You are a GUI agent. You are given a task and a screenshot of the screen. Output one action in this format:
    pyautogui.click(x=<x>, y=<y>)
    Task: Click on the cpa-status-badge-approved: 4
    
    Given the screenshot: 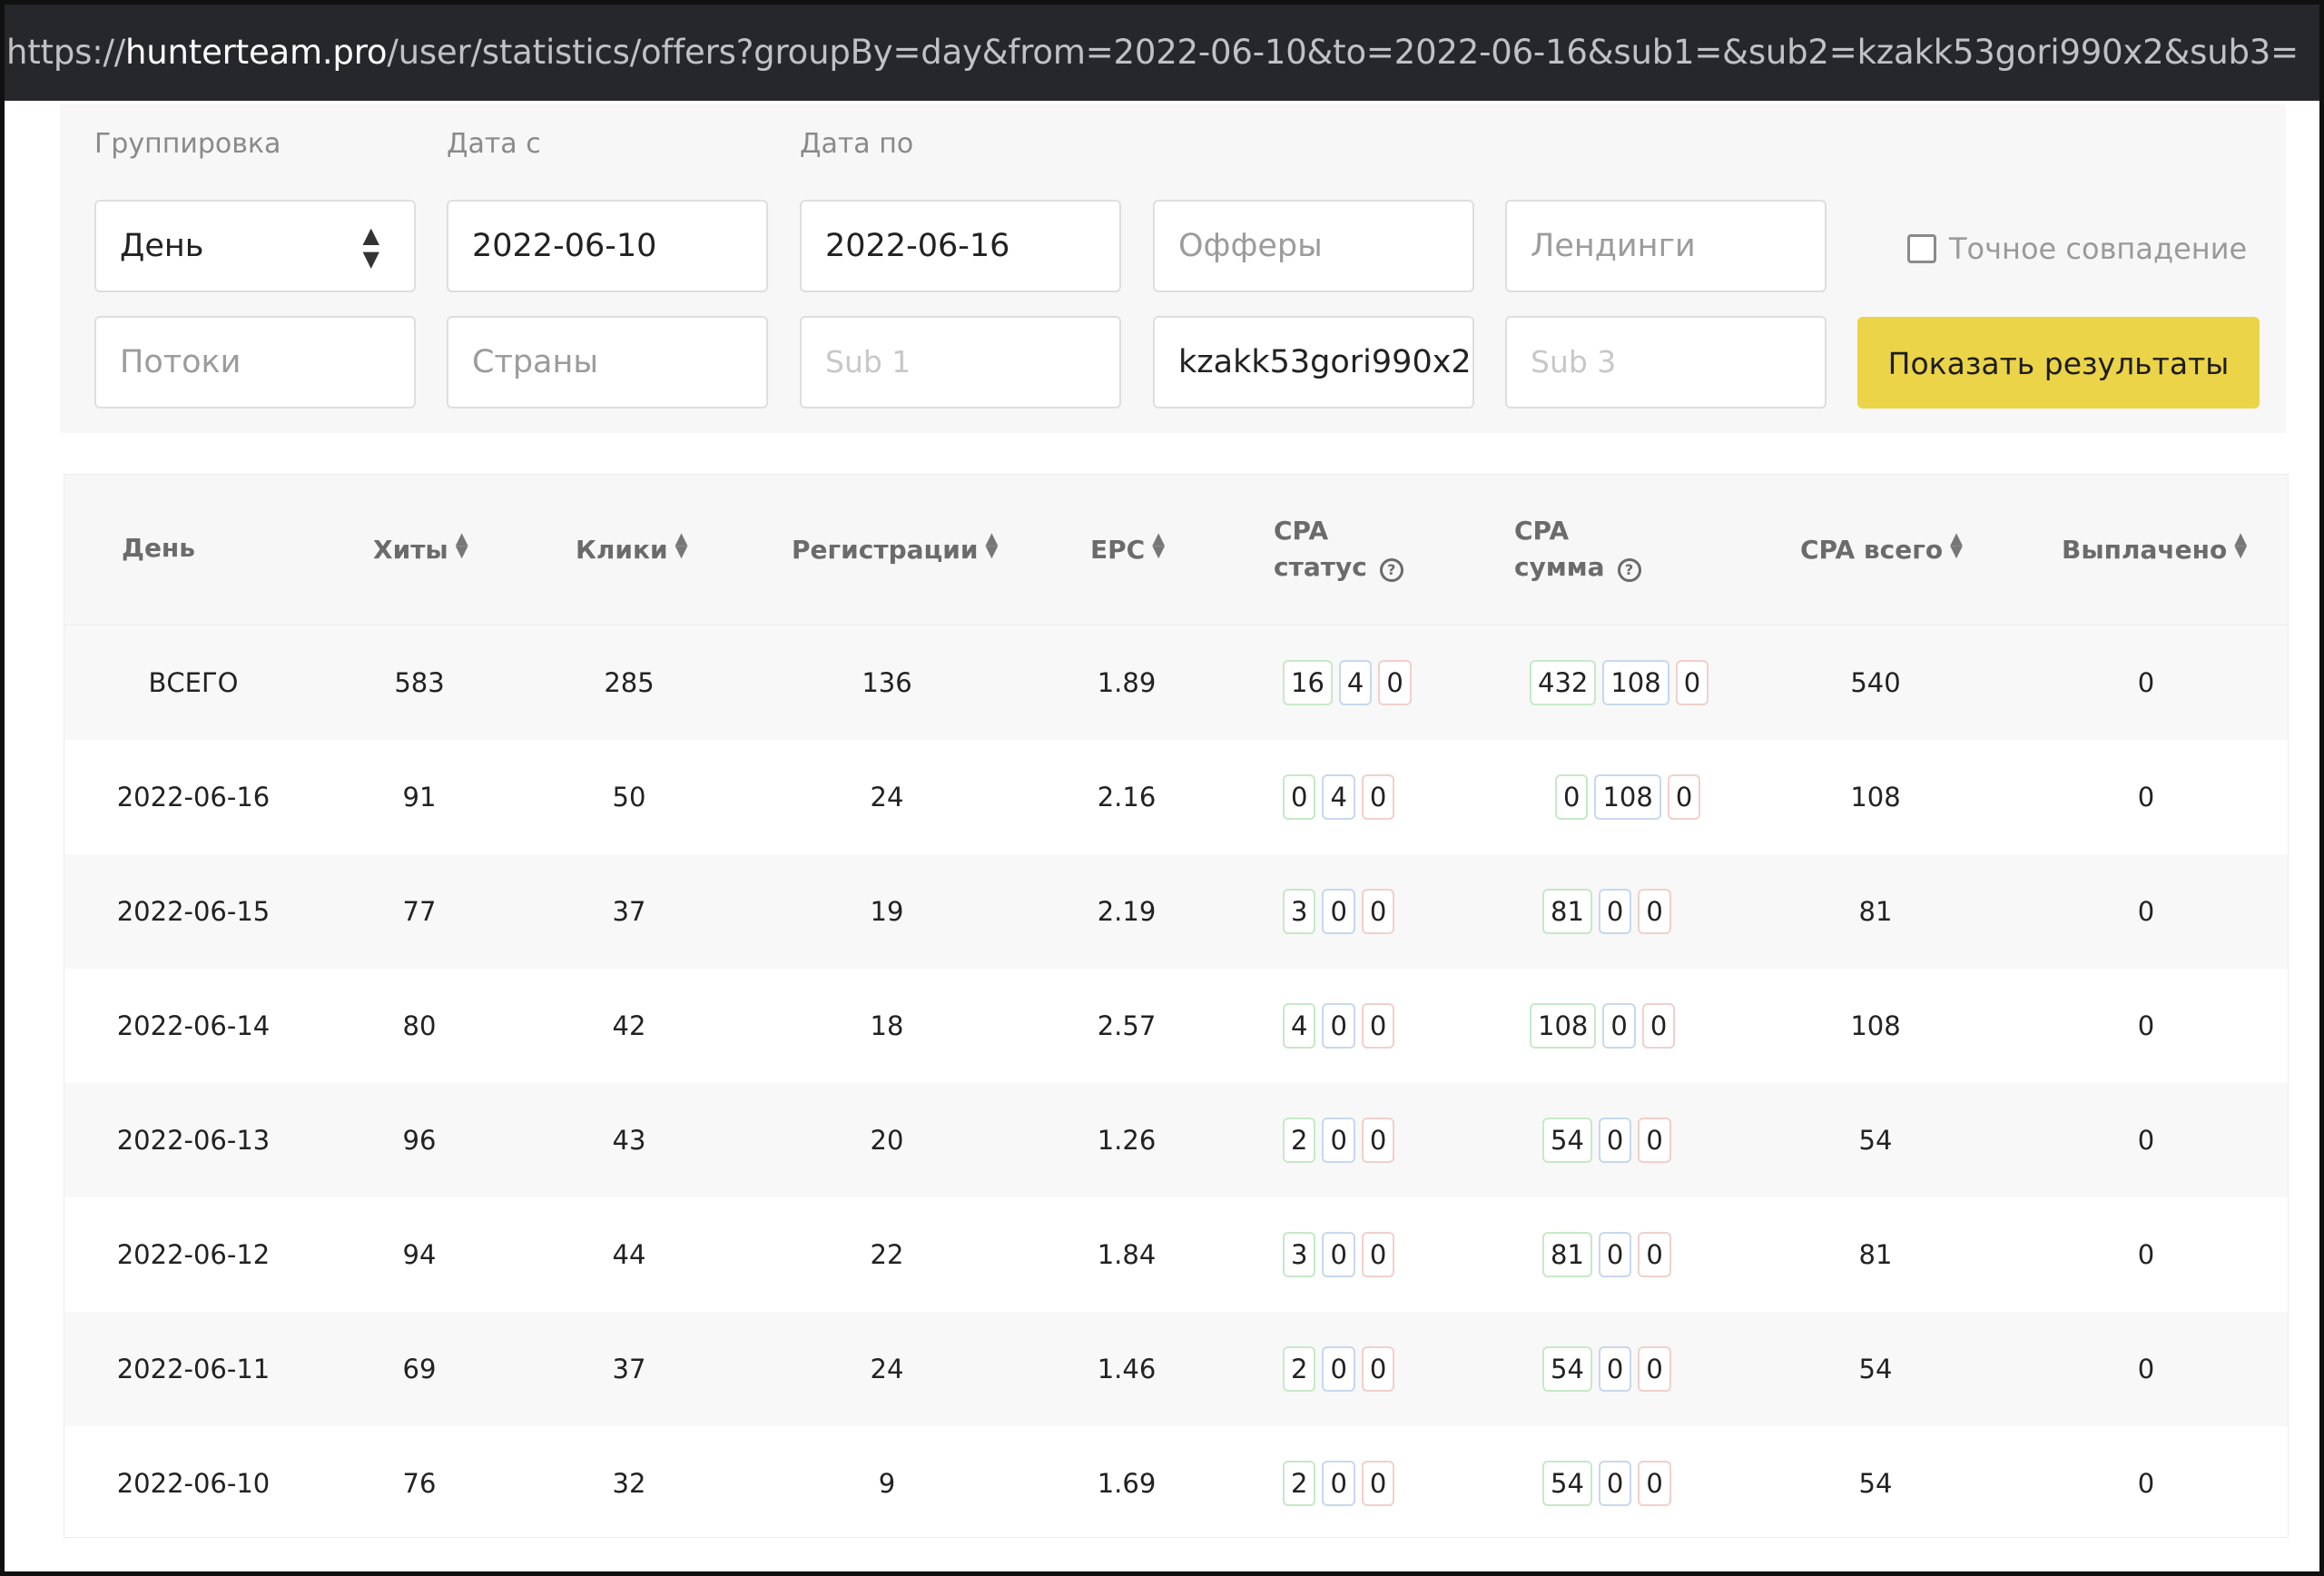 What is the action you would take?
    pyautogui.click(x=1299, y=1026)
    